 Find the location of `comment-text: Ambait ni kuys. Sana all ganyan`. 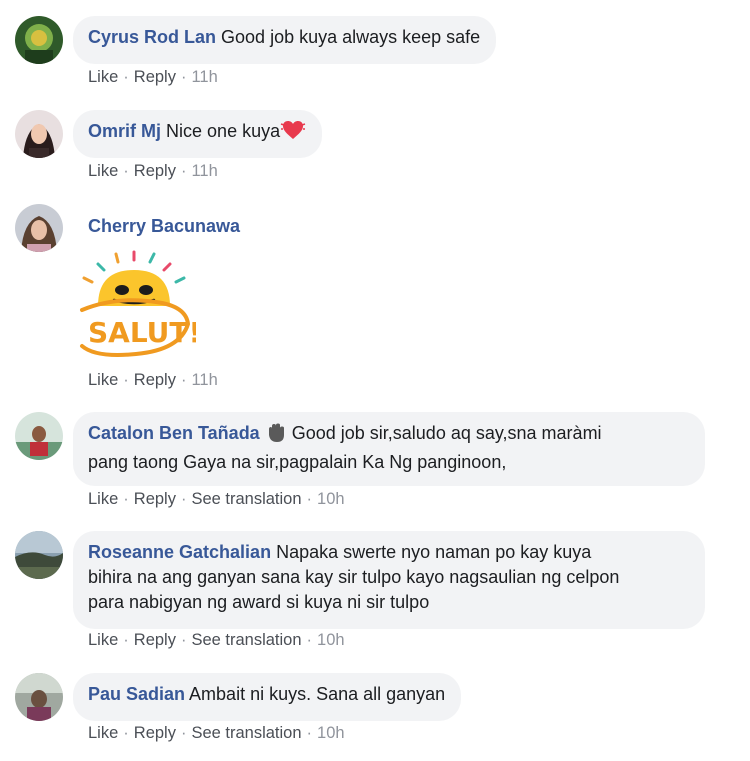

comment-text: Ambait ni kuys. Sana all ganyan is located at coordinates (317, 694).